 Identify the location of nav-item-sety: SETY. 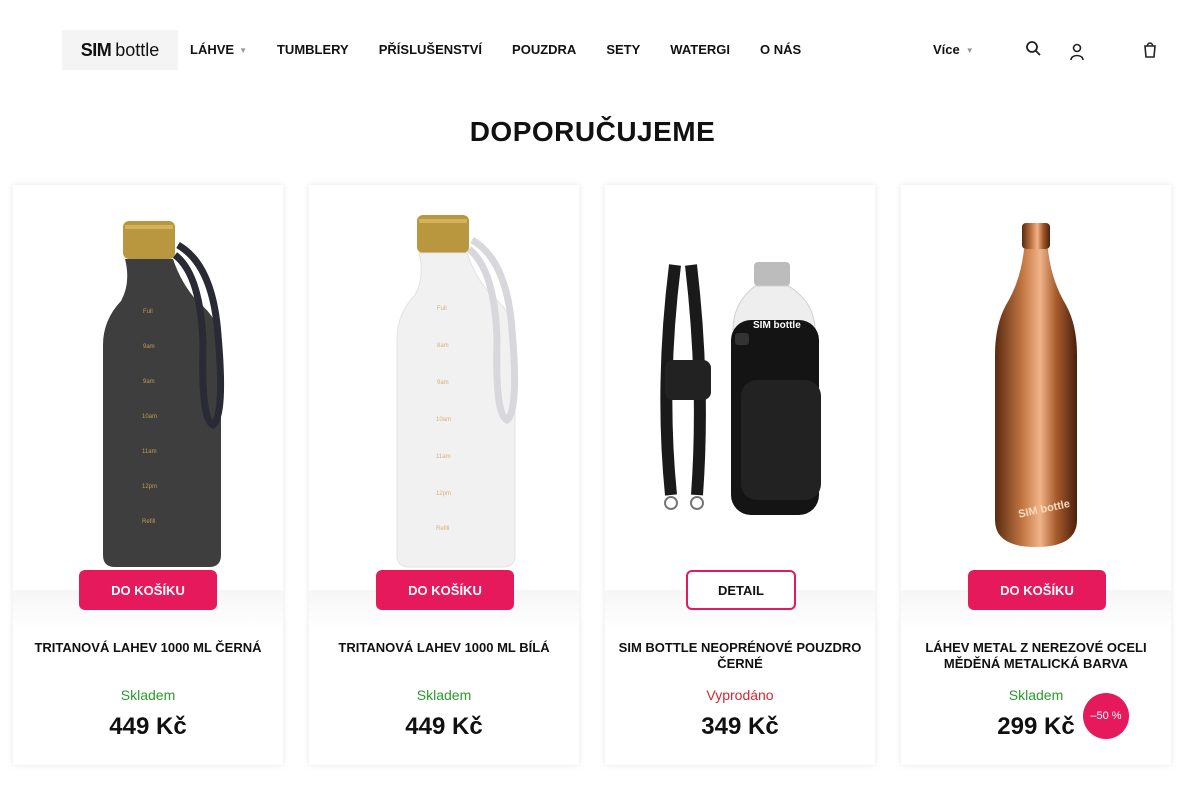
(623, 49).